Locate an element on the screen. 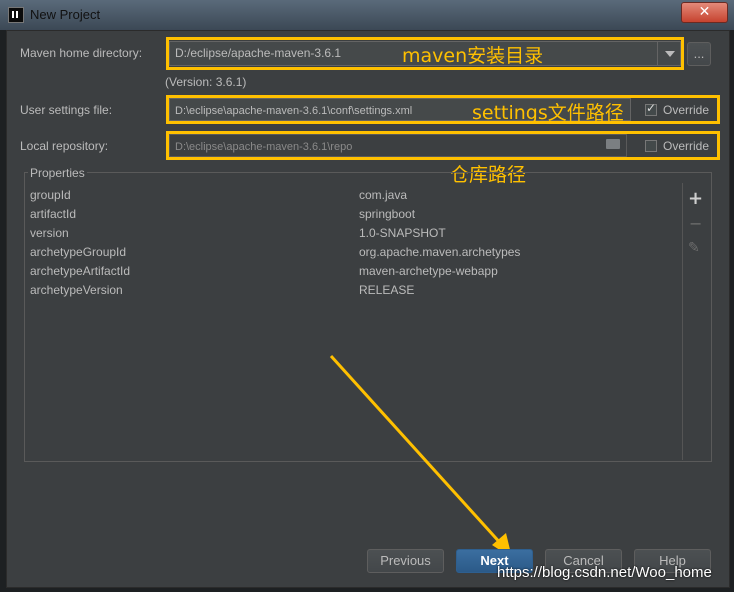 Image resolution: width=734 pixels, height=592 pixels. arrow-shaft is located at coordinates (417, 451).